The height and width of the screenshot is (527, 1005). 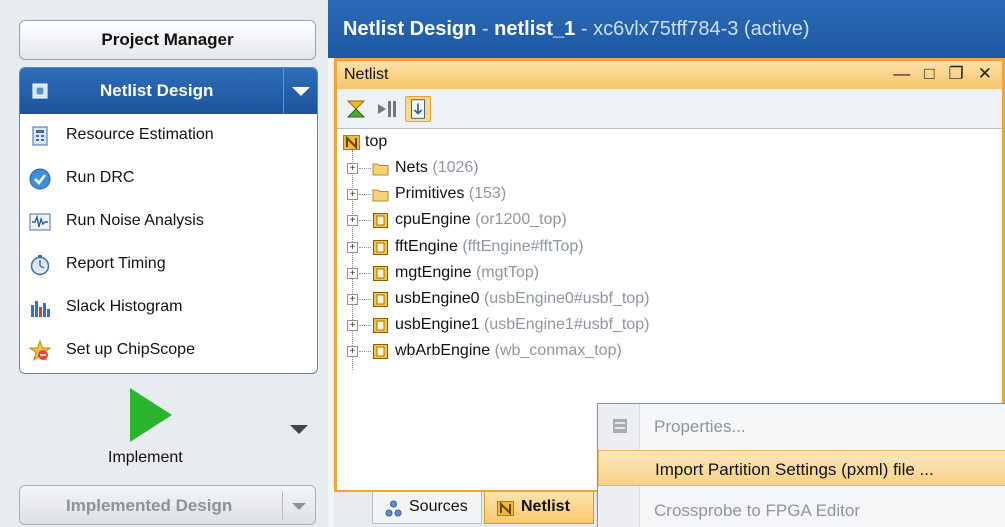 I want to click on design-title-main: Netlist Design, so click(x=410, y=29).